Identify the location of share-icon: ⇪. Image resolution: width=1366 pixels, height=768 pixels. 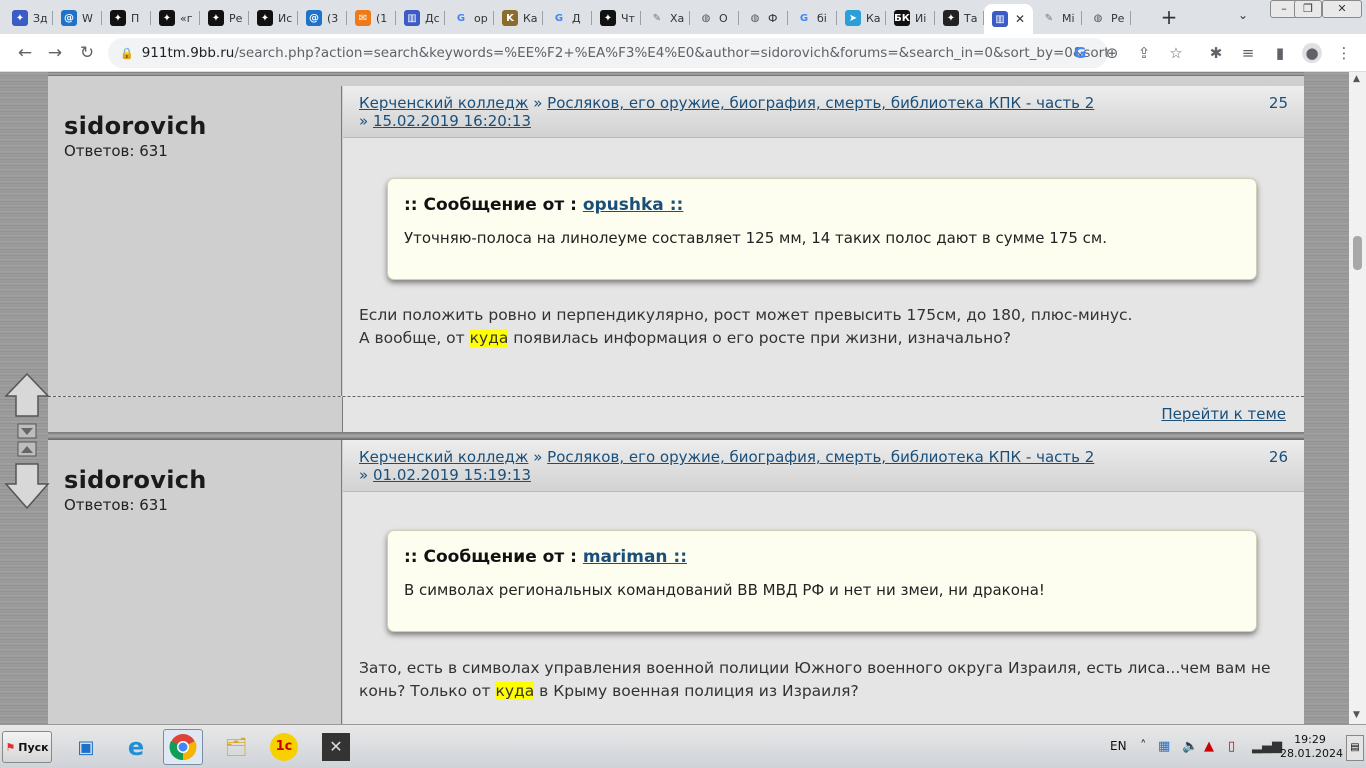
(1144, 53).